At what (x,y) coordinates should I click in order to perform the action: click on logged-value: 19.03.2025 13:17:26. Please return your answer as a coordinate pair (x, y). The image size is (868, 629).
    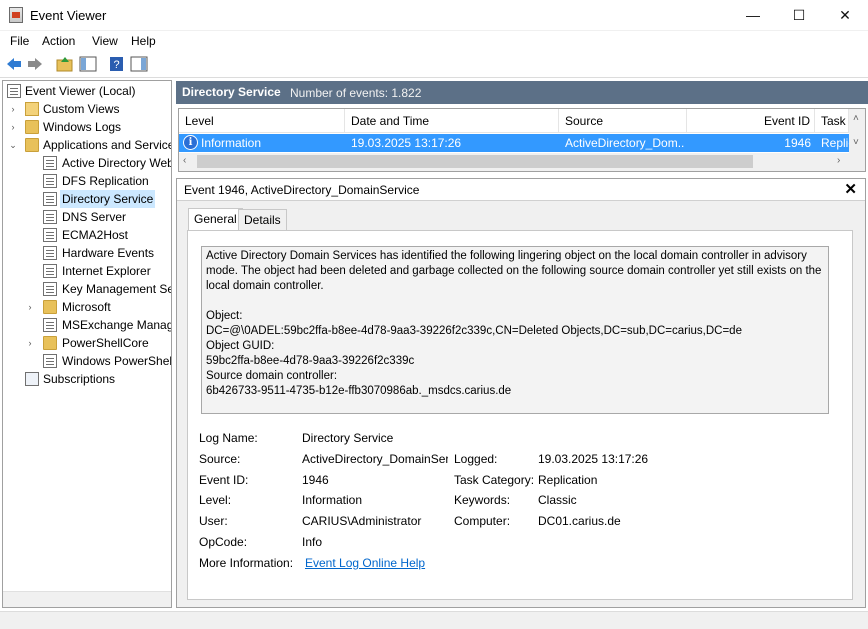
    Looking at the image, I should click on (593, 459).